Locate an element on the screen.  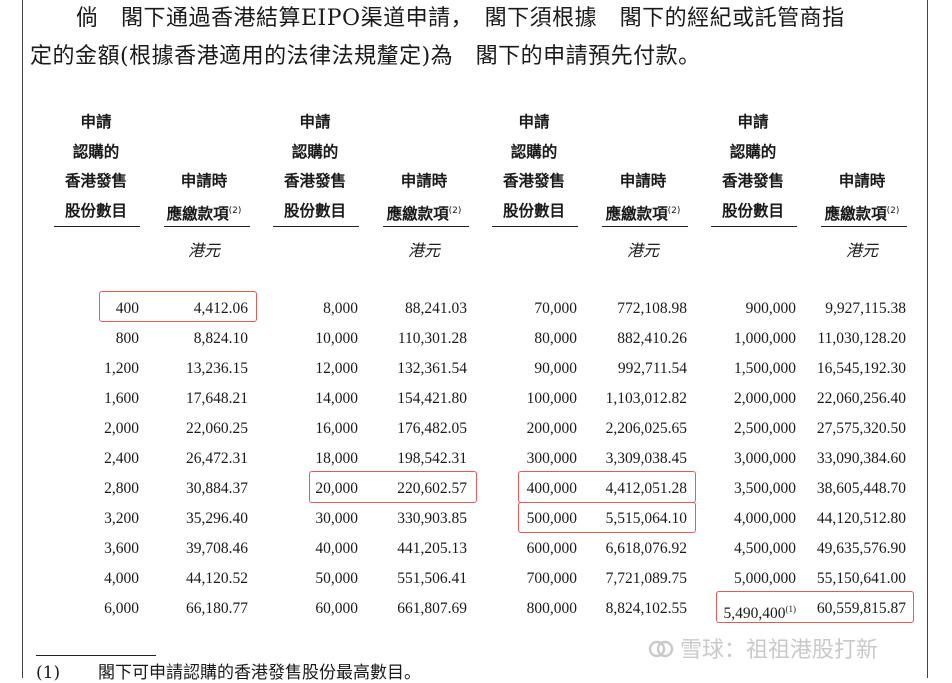
amount-cell: 35,296.40 is located at coordinates (217, 518).